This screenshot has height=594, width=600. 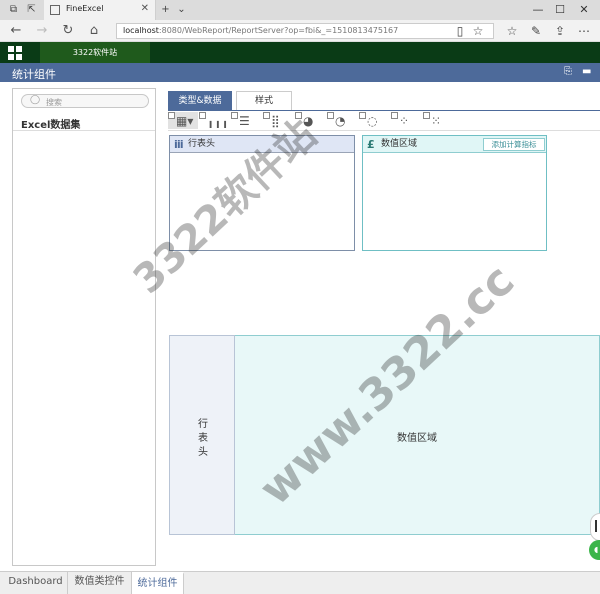 What do you see at coordinates (15, 53) in the screenshot?
I see `app-grid-icon` at bounding box center [15, 53].